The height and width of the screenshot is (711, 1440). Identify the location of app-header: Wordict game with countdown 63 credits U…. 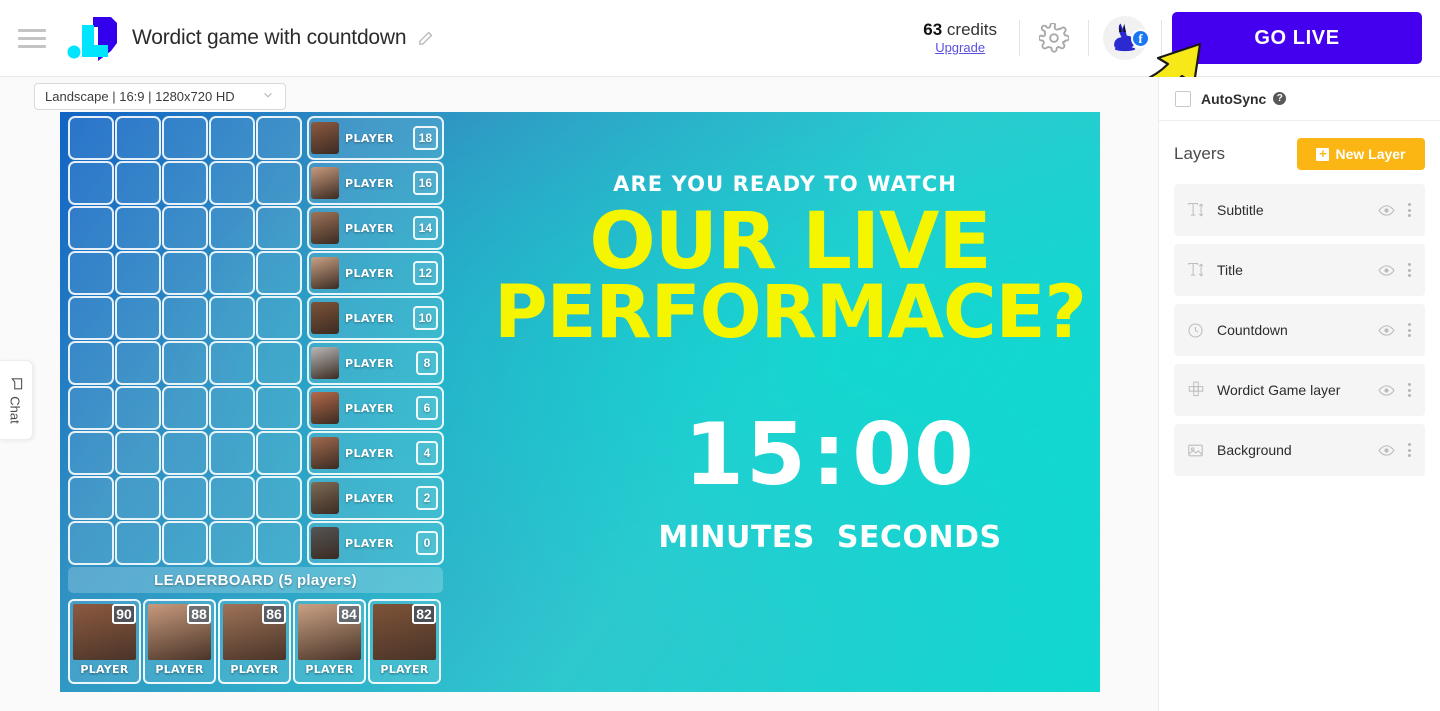
(720, 43).